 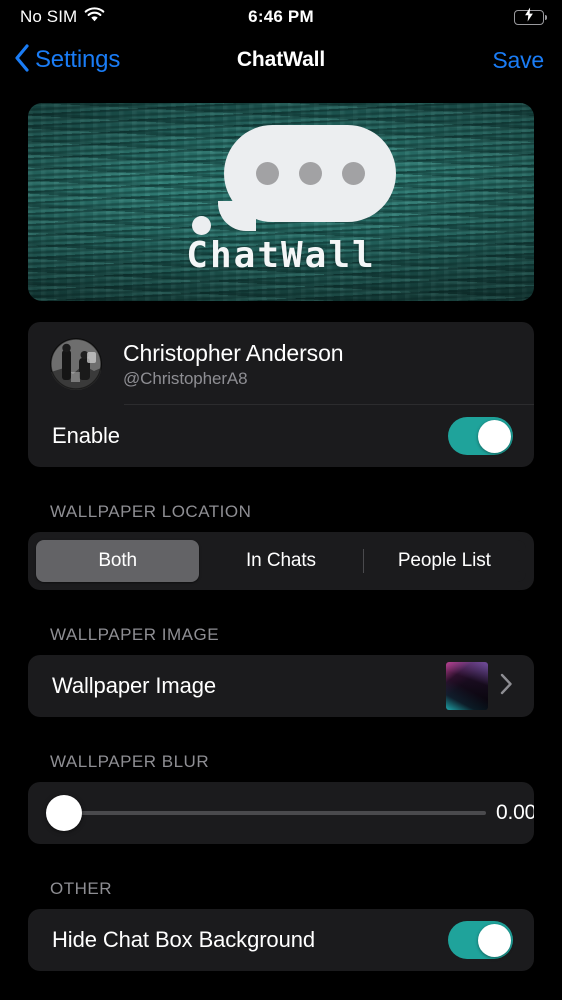 What do you see at coordinates (151, 511) in the screenshot?
I see `wallpaper-location-header: WALLPAPER LOCATION` at bounding box center [151, 511].